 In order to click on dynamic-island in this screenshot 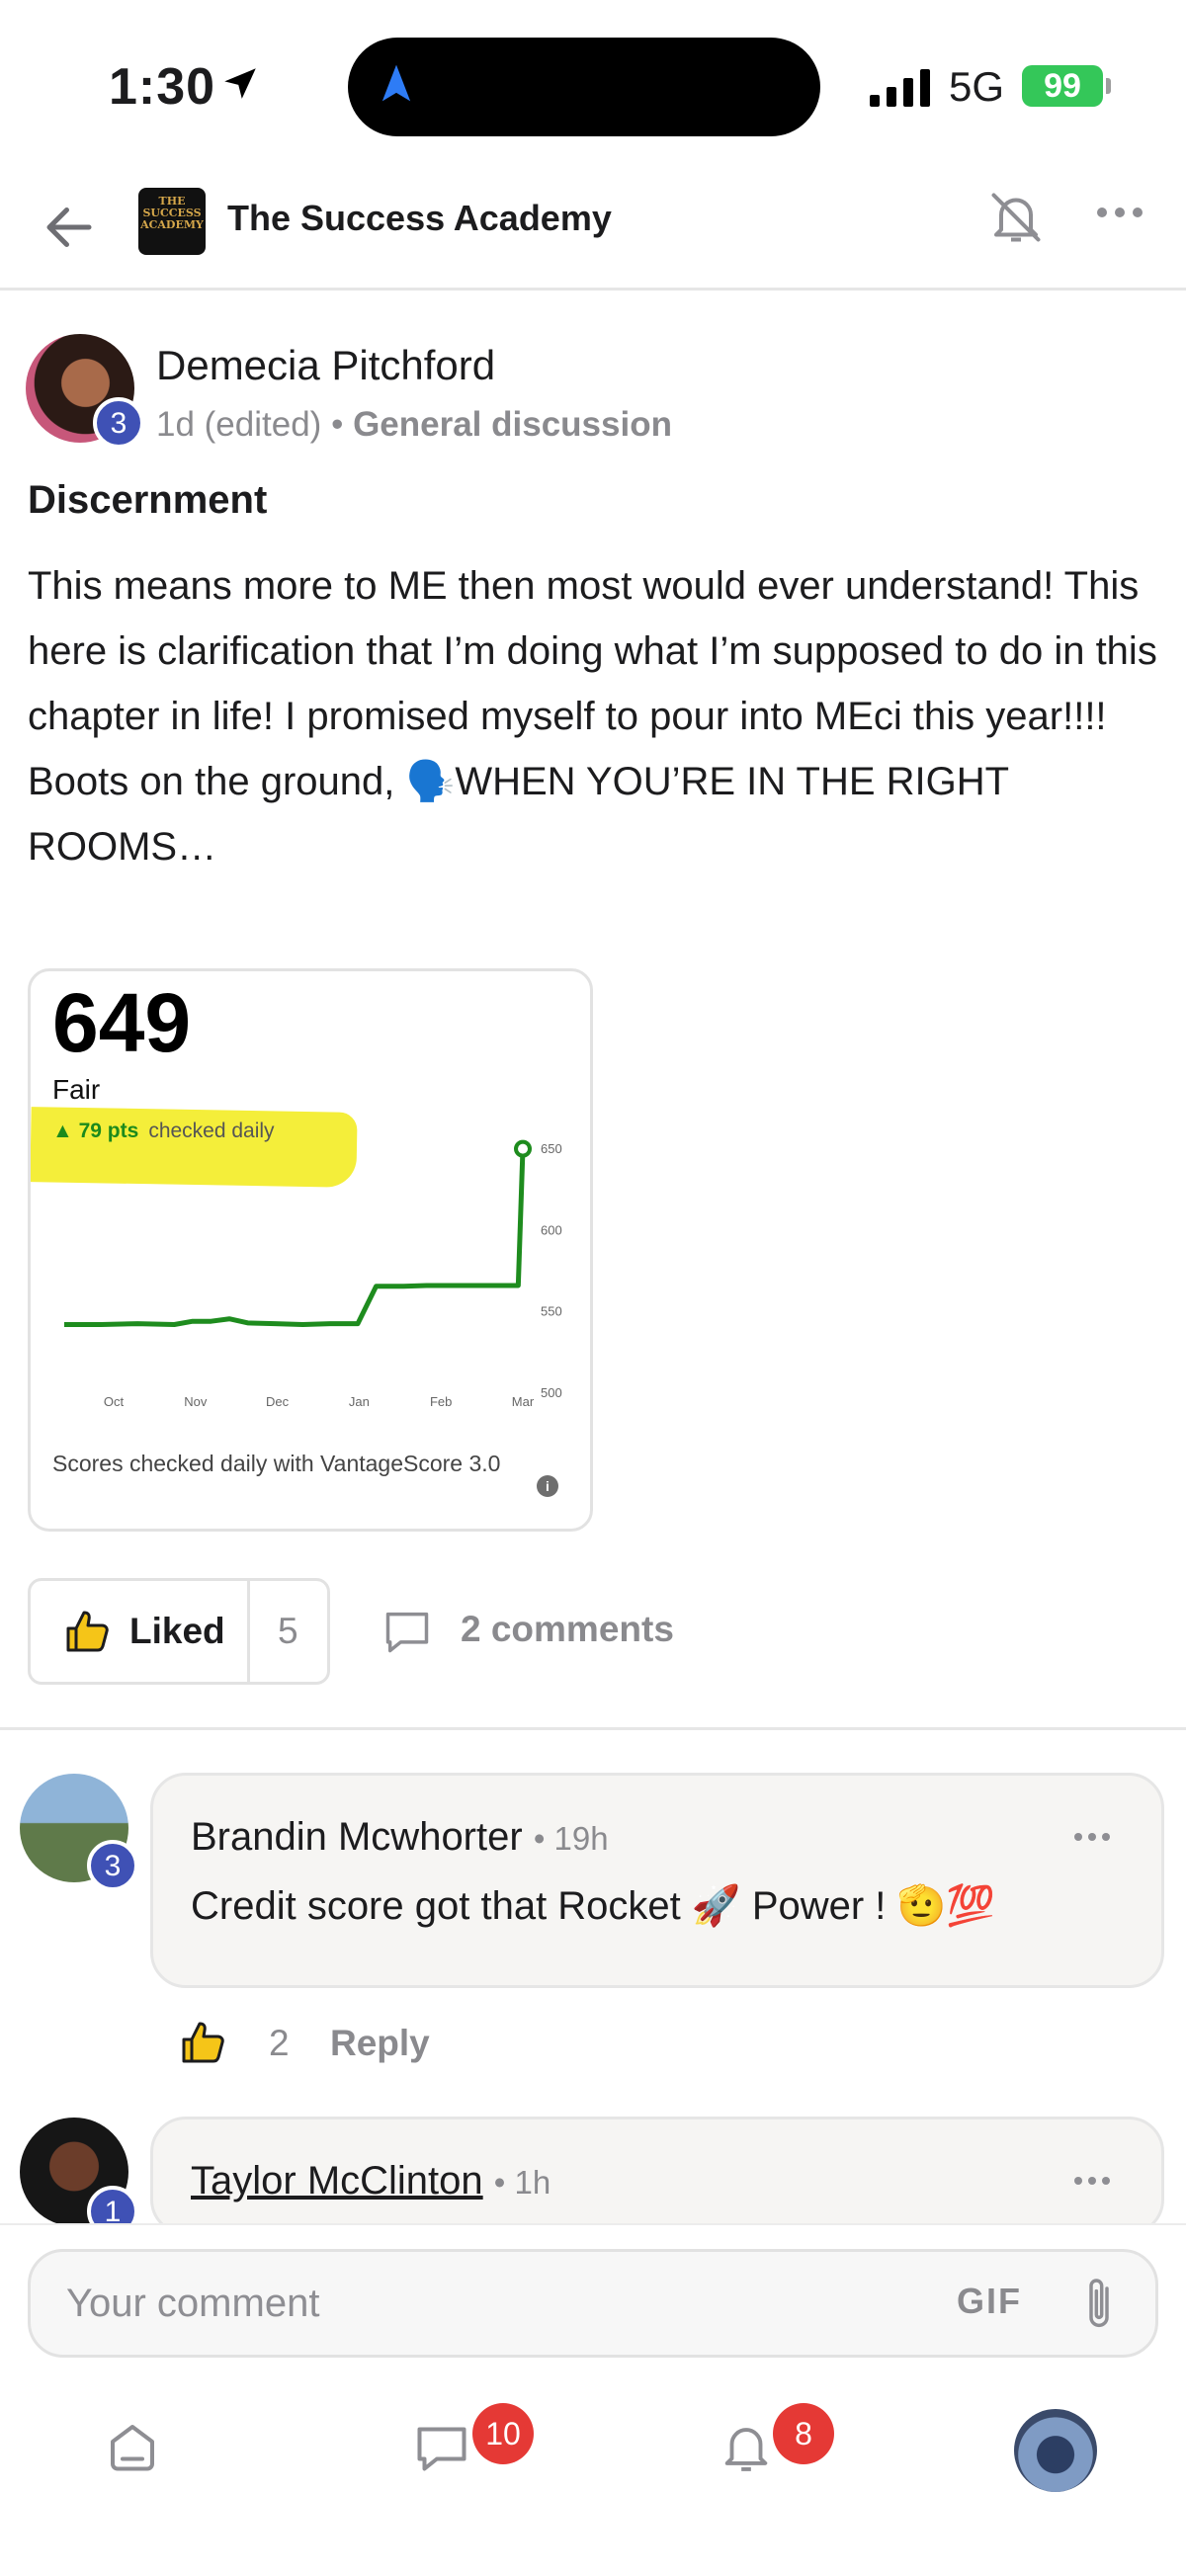, I will do `click(584, 87)`.